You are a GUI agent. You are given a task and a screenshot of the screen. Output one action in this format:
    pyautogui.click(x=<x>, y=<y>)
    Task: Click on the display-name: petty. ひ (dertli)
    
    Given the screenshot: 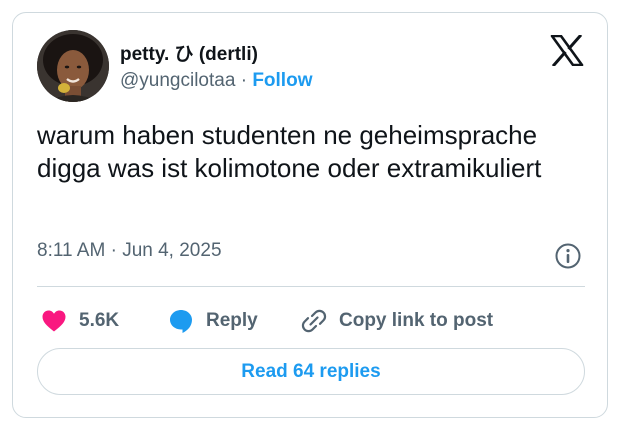 What is the action you would take?
    pyautogui.click(x=189, y=52)
    